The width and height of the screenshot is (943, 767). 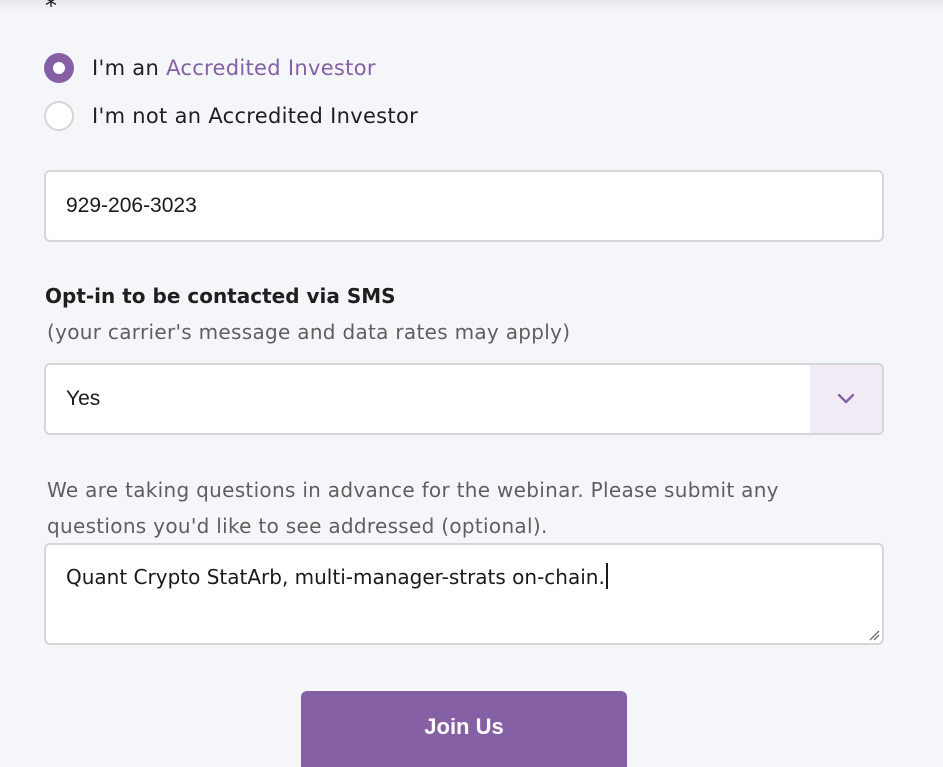 I want to click on radio-accredited-investor: I'm an Accredited Investor, so click(x=210, y=68).